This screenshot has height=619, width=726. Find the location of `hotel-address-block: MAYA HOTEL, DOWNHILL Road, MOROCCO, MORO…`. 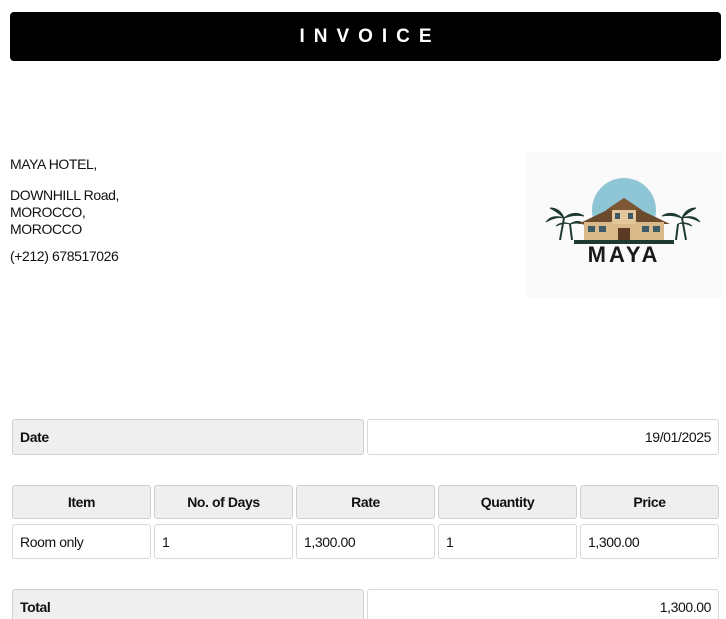

hotel-address-block: MAYA HOTEL, DOWNHILL Road, MOROCCO, MORO… is located at coordinates (64, 210).